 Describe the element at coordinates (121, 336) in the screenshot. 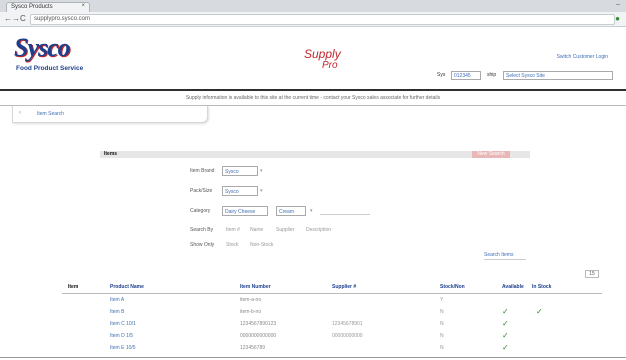

I see `product-name-link: Item D 1/5` at that location.